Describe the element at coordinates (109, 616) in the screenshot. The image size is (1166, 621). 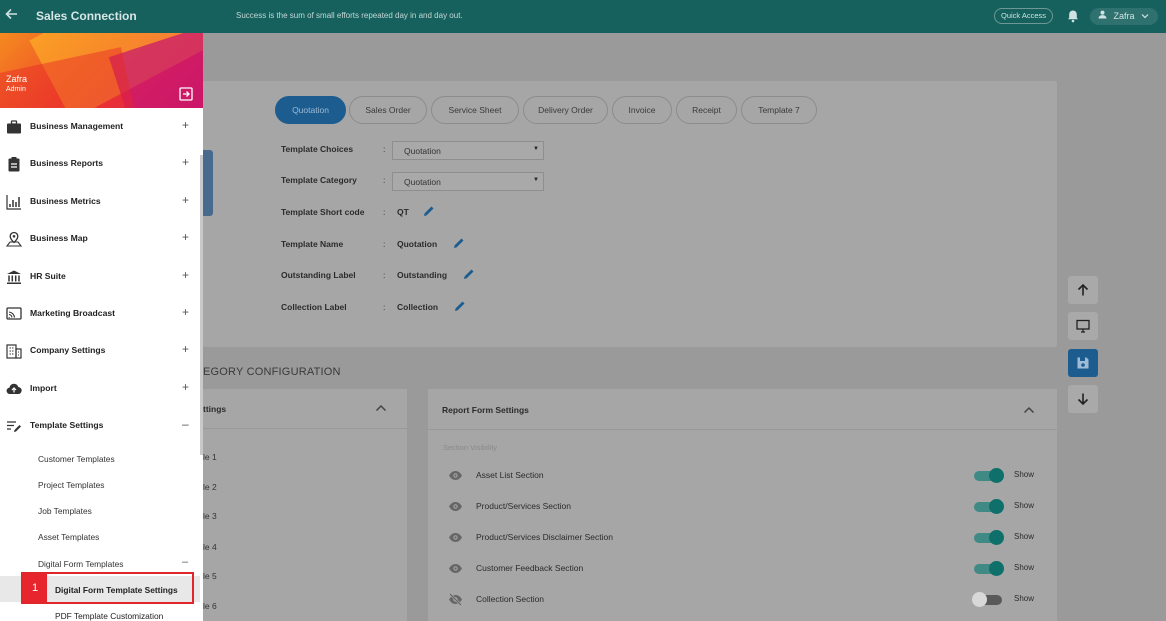
I see `sidebar-subitem-label: PDF Template Customization` at that location.